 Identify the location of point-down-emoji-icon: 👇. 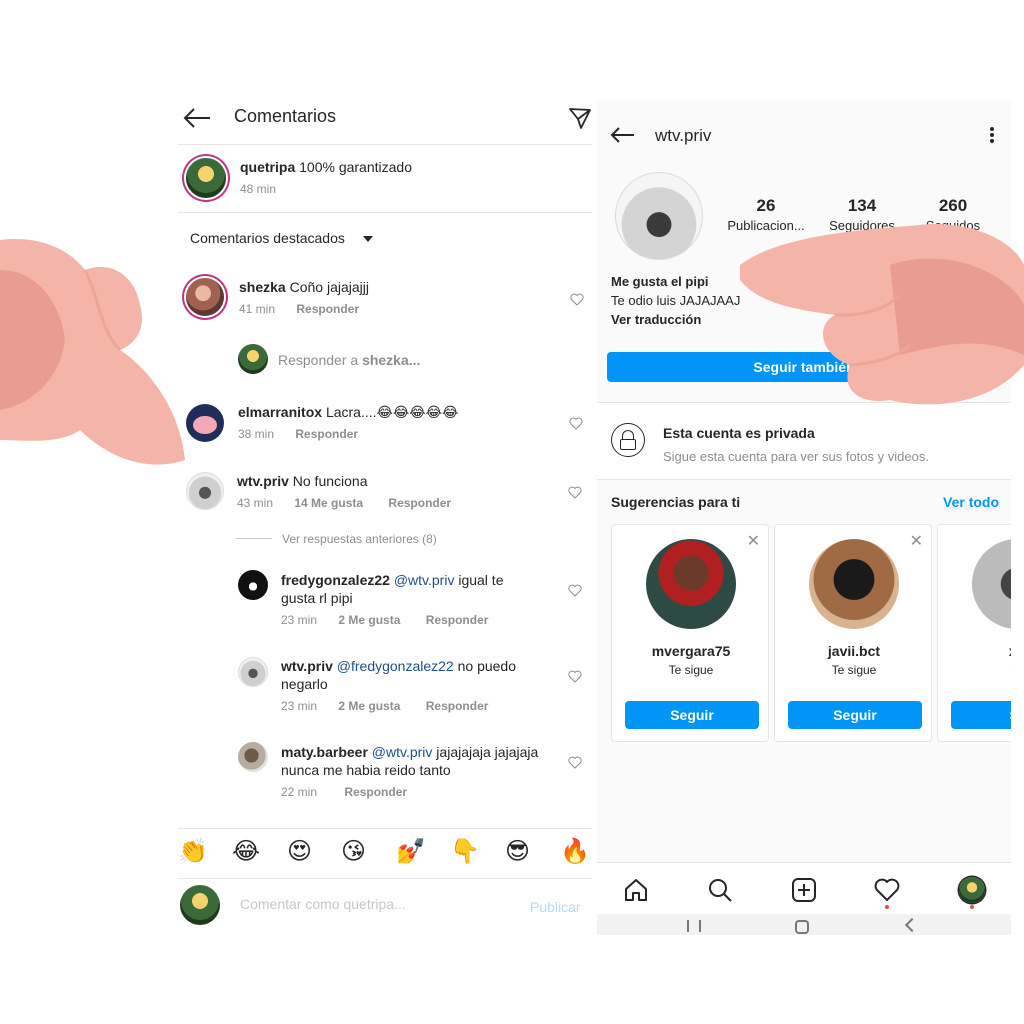
(465, 851).